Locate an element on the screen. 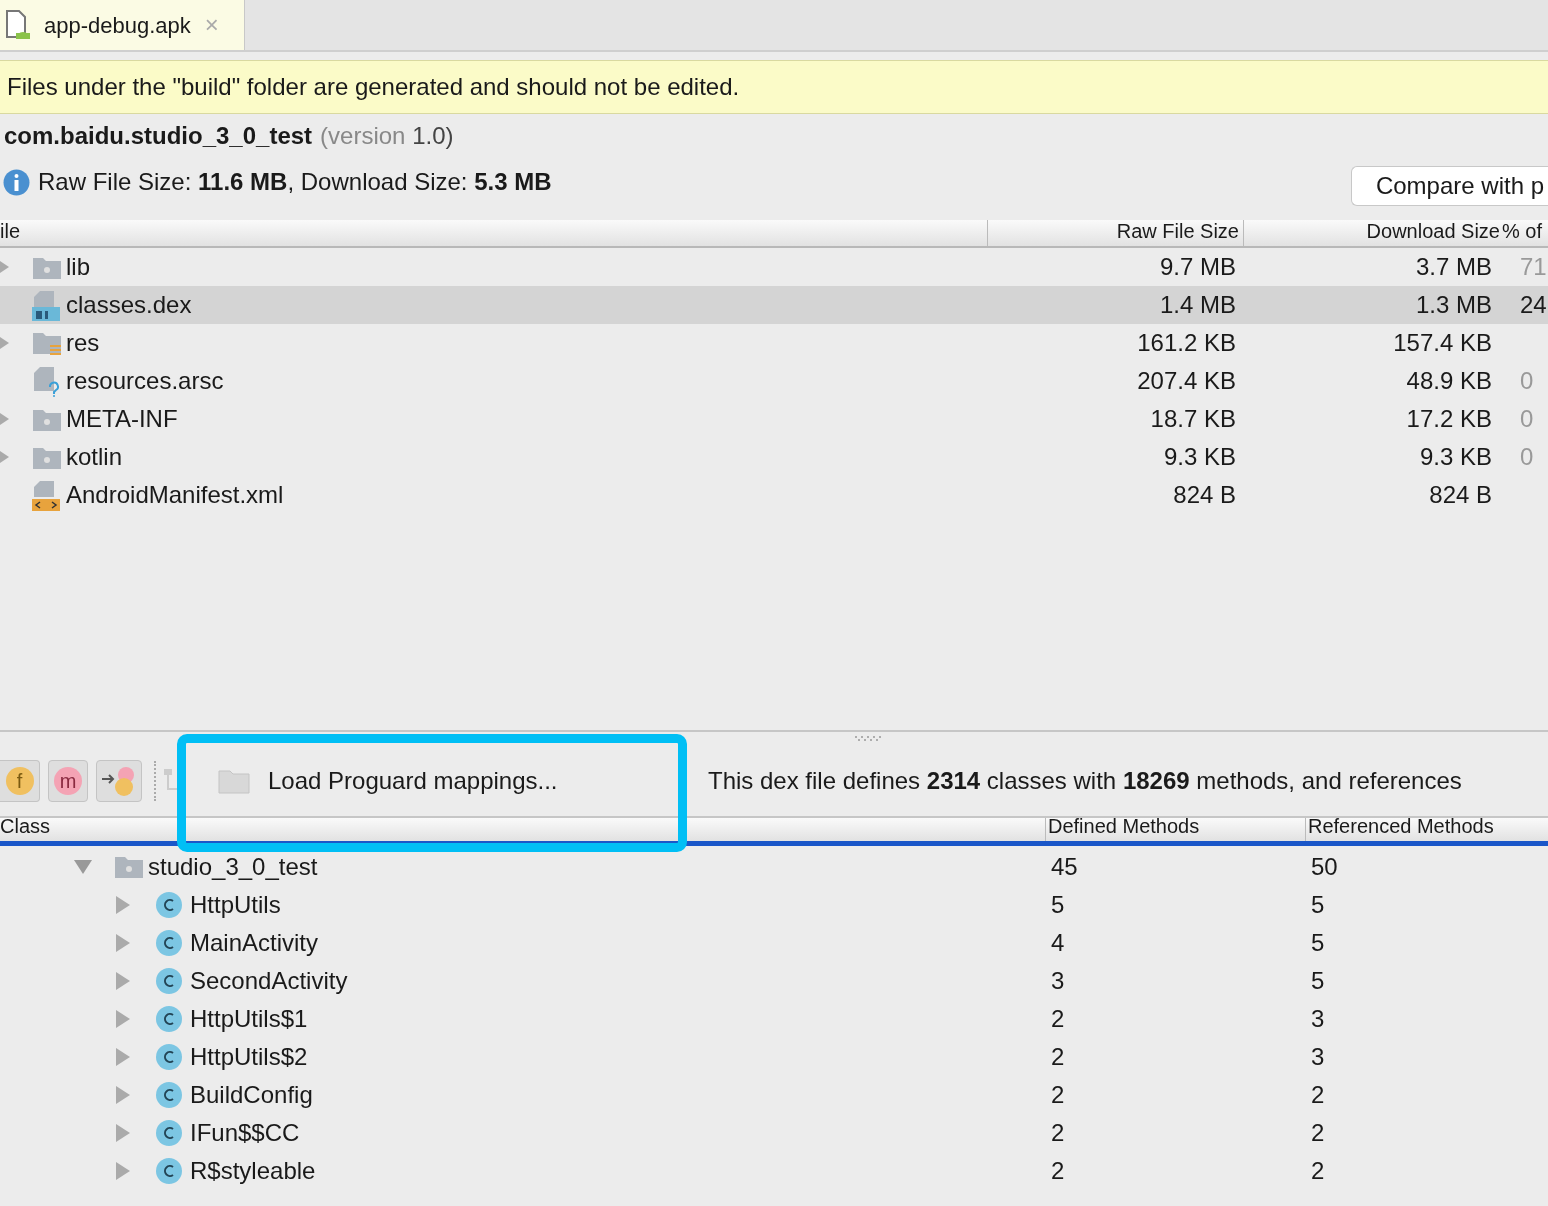 Image resolution: width=1548 pixels, height=1206 pixels. column-header: % of is located at coordinates (1522, 231).